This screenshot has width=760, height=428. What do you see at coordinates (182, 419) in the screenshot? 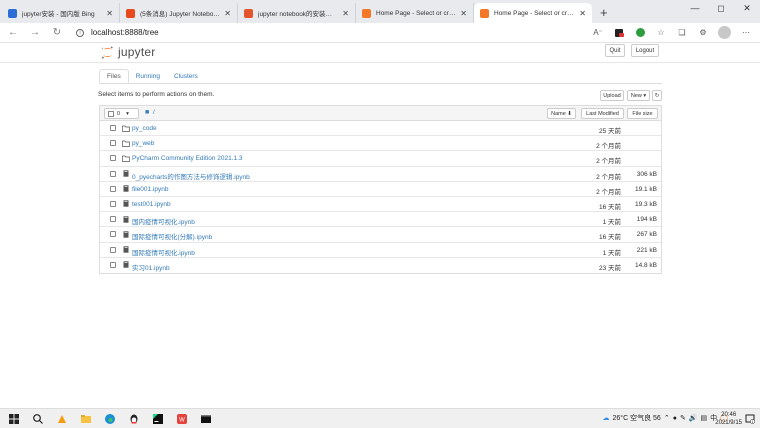
I see `wps-icon: W` at bounding box center [182, 419].